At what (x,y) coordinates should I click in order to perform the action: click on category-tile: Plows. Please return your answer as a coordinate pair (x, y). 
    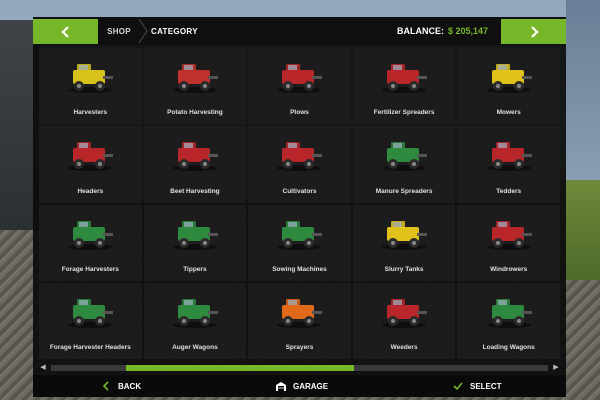
    Looking at the image, I should click on (299, 86).